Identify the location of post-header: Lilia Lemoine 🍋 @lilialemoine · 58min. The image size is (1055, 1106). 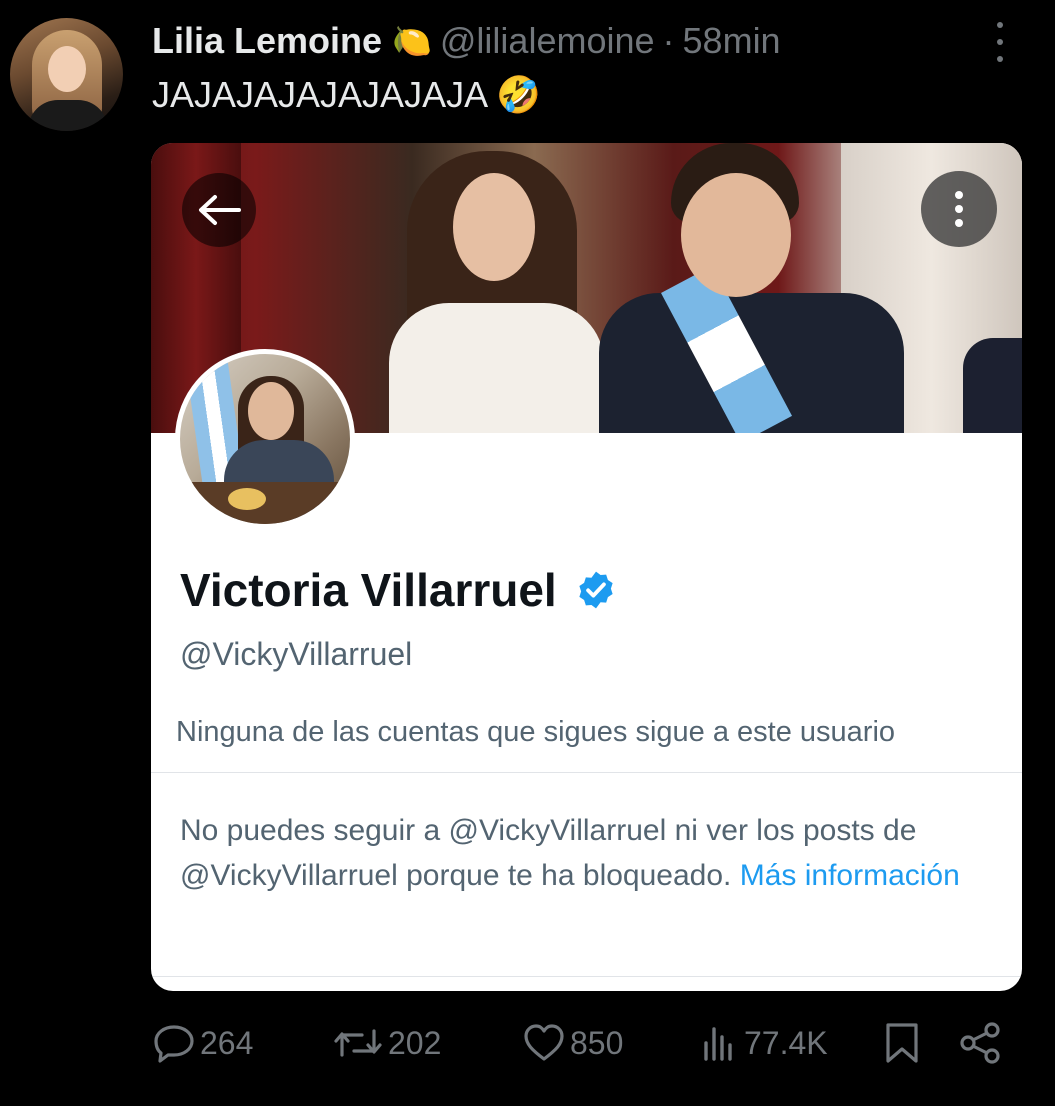
(466, 41).